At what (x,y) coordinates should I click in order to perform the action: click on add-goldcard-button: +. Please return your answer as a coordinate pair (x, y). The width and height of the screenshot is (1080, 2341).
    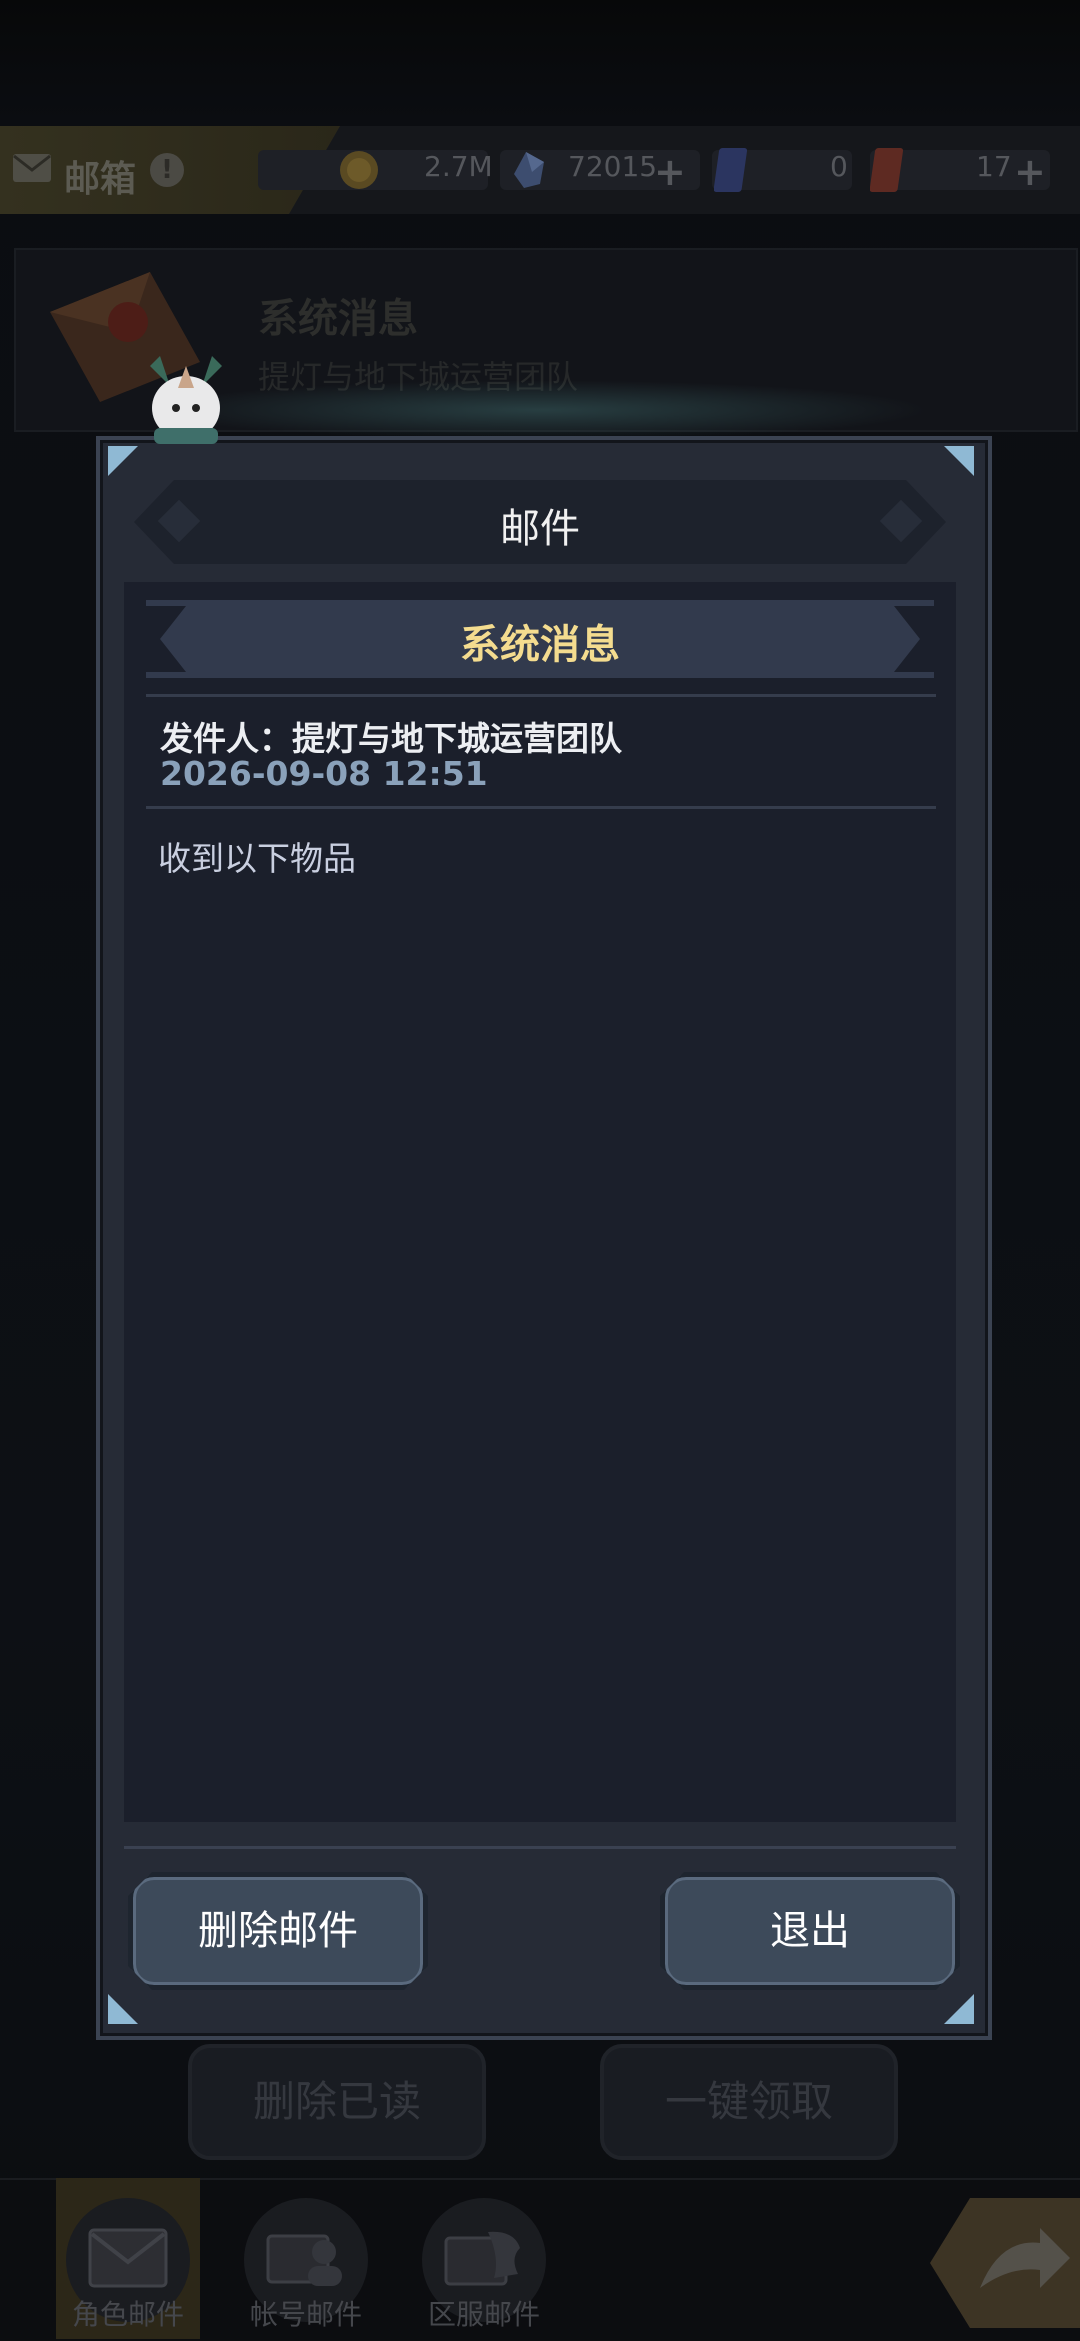
    Looking at the image, I should click on (1030, 172).